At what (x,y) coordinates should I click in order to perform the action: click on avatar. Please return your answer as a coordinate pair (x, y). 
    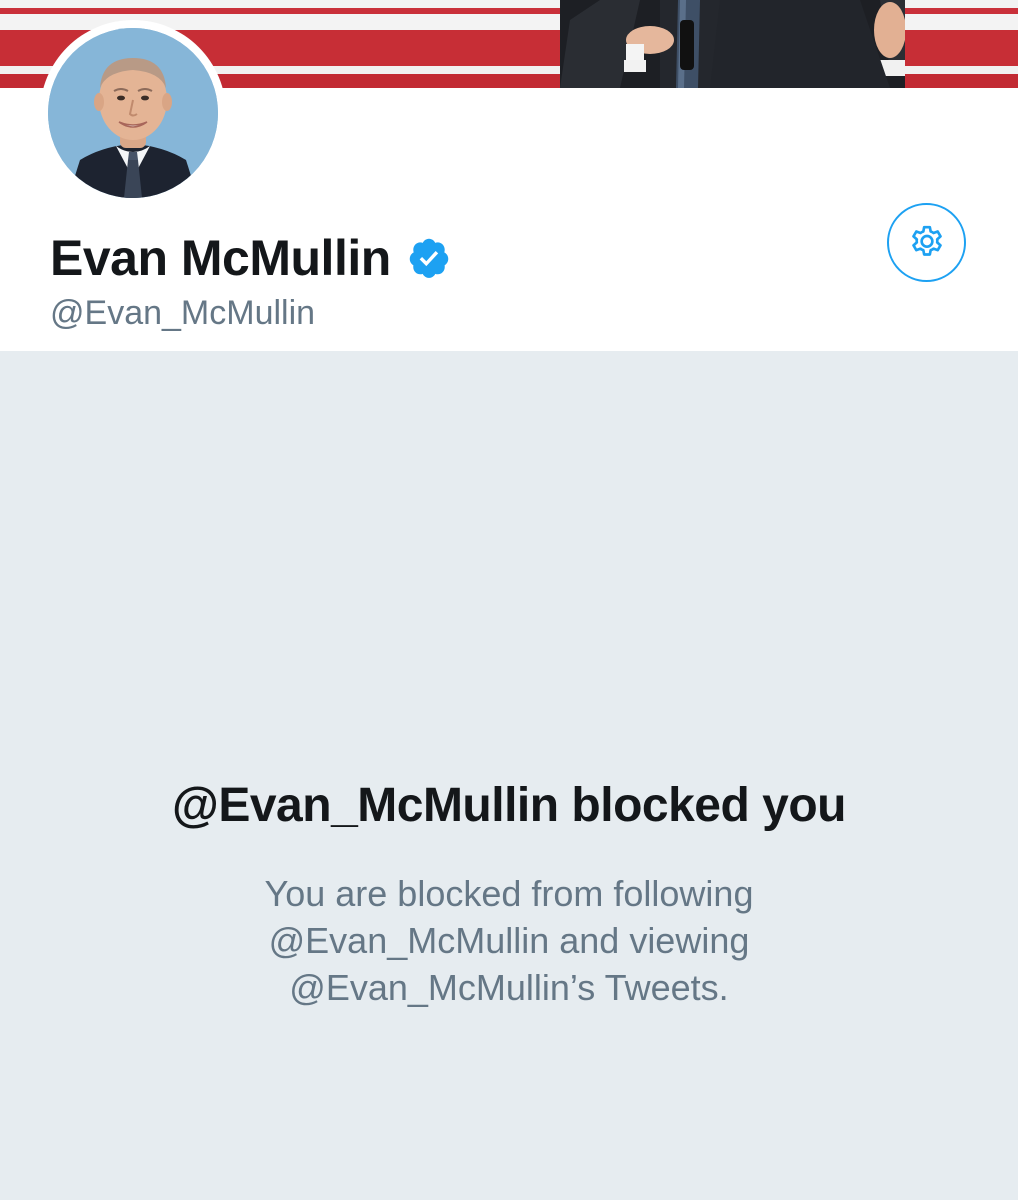
    Looking at the image, I should click on (133, 113).